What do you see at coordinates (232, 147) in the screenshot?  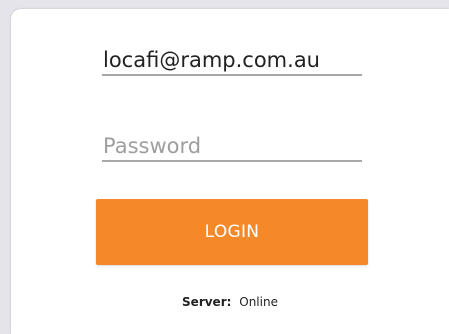 I see `password-field: Password` at bounding box center [232, 147].